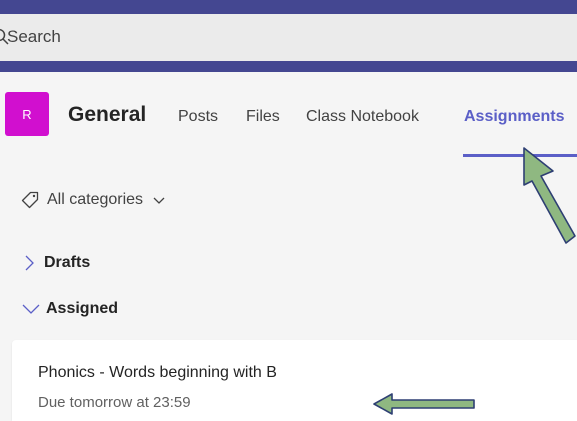  Describe the element at coordinates (424, 404) in the screenshot. I see `arrow-to-assignment` at that location.